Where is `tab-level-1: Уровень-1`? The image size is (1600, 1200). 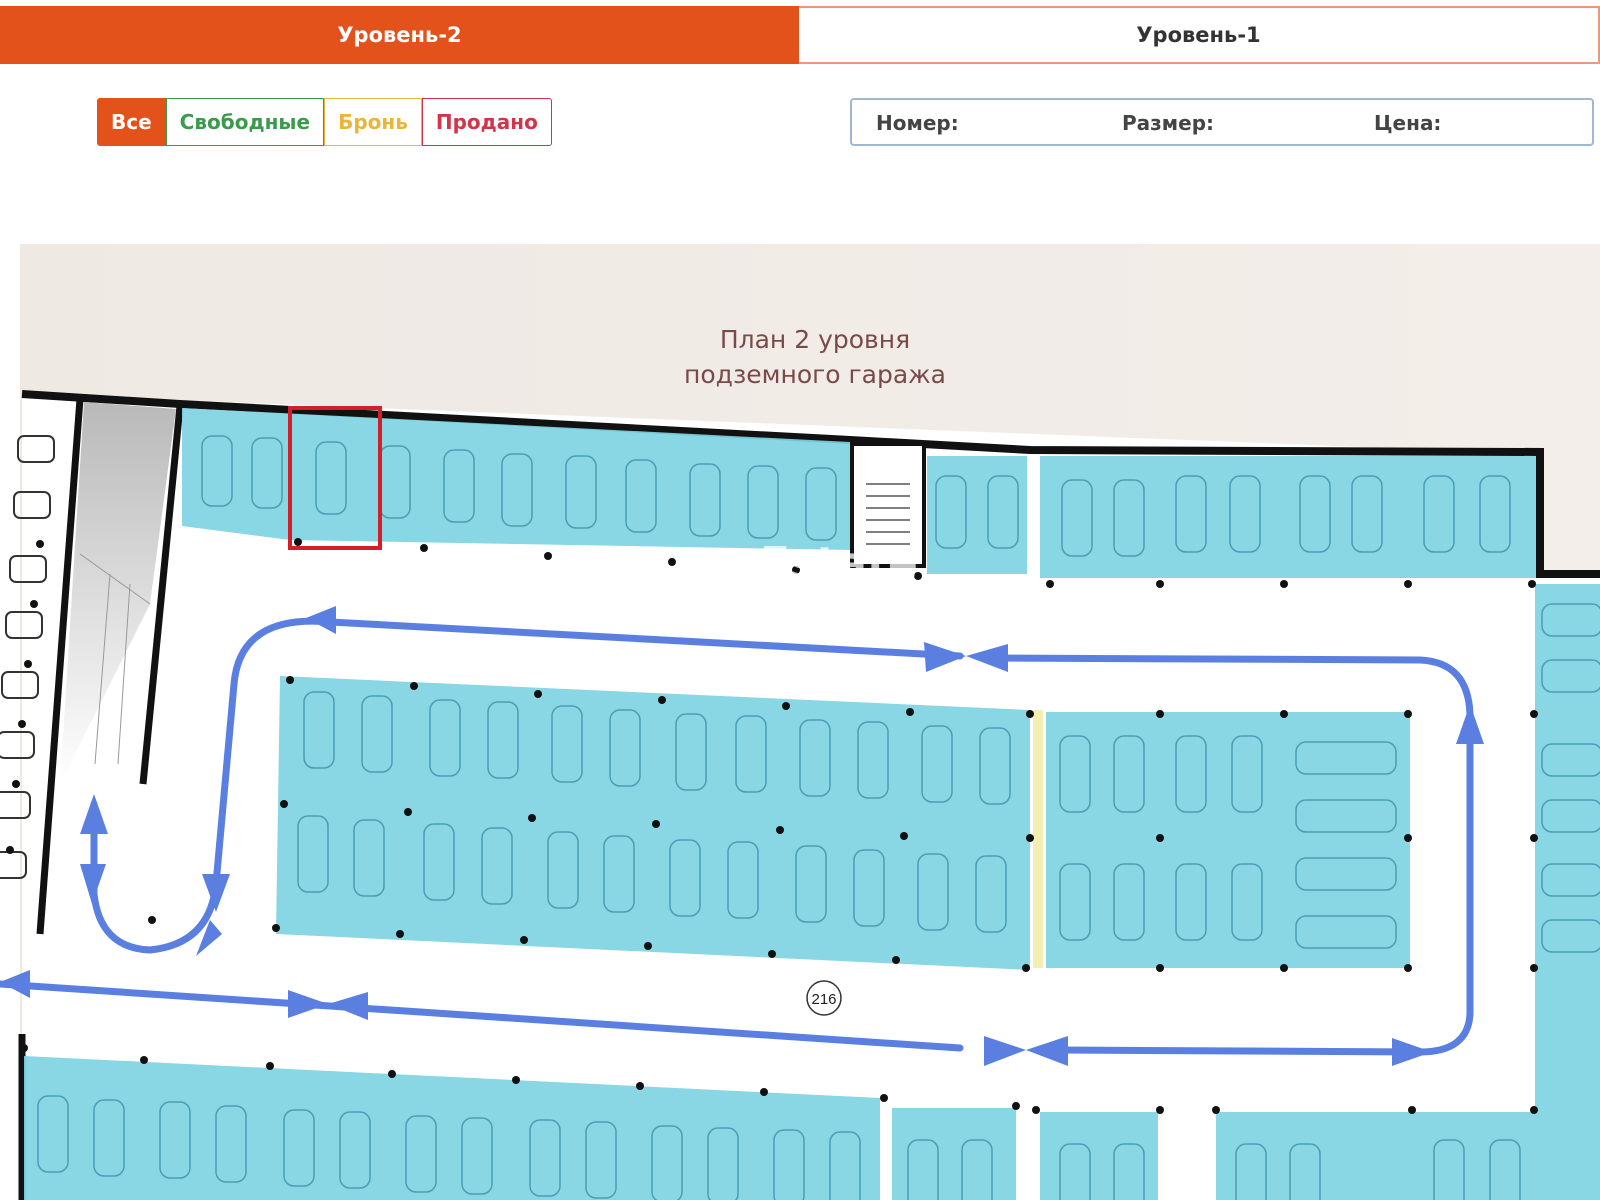 tab-level-1: Уровень-1 is located at coordinates (1199, 35).